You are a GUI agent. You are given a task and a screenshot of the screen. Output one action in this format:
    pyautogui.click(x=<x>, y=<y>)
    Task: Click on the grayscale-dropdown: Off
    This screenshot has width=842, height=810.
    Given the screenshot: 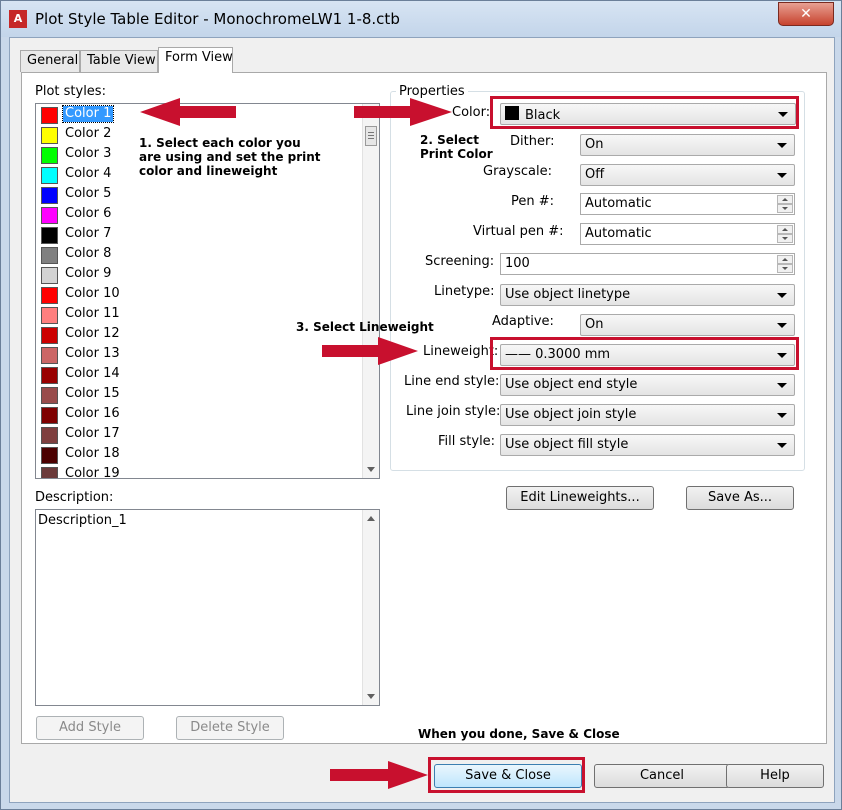 What is the action you would take?
    pyautogui.click(x=687, y=175)
    